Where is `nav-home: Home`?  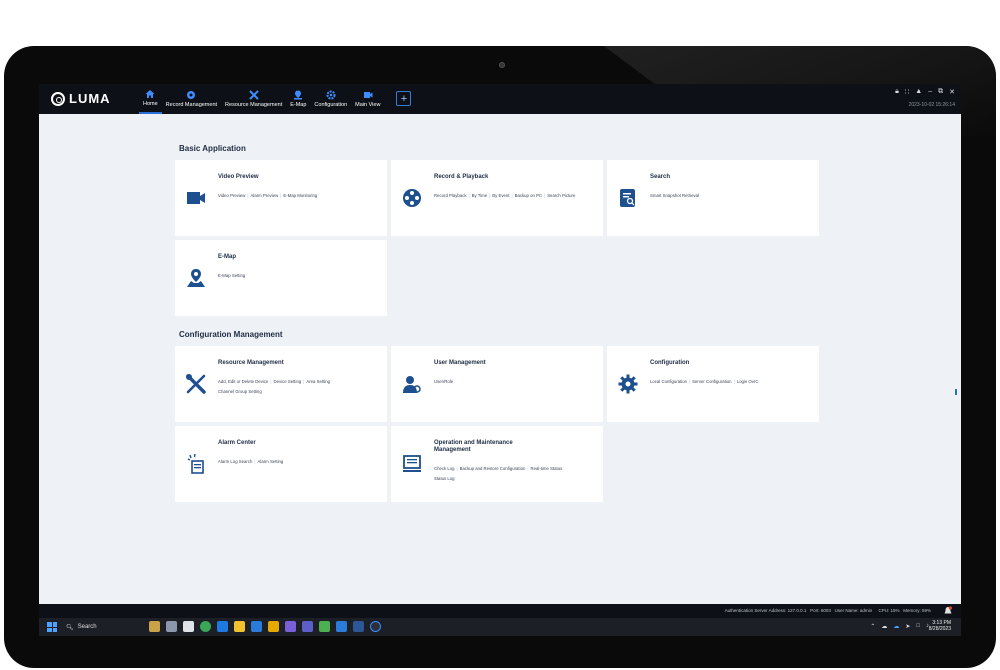
nav-home: Home is located at coordinates (150, 99).